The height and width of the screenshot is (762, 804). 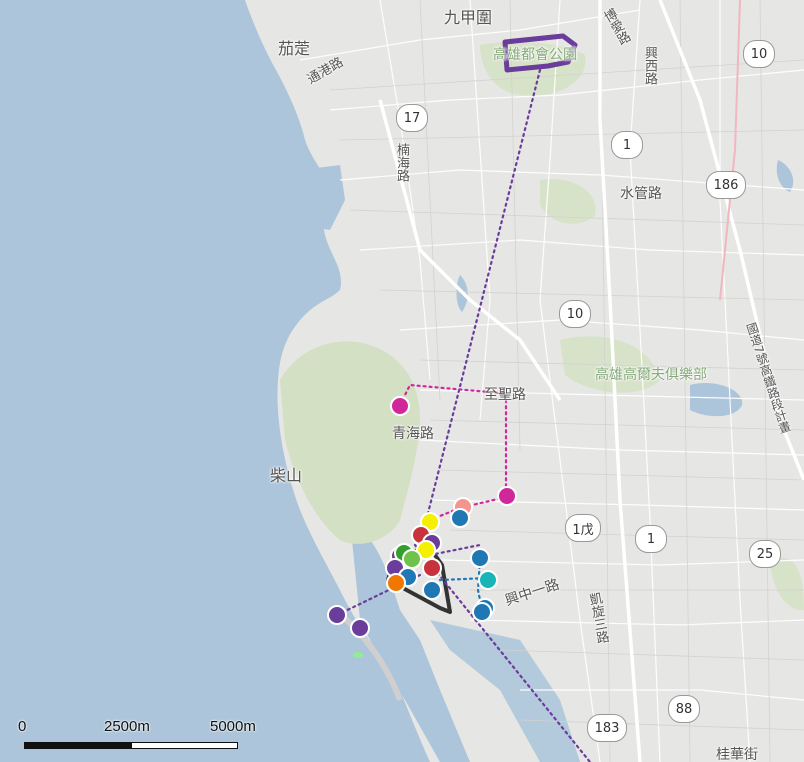 What do you see at coordinates (535, 55) in the screenshot?
I see `label-park: 高雄都會公園` at bounding box center [535, 55].